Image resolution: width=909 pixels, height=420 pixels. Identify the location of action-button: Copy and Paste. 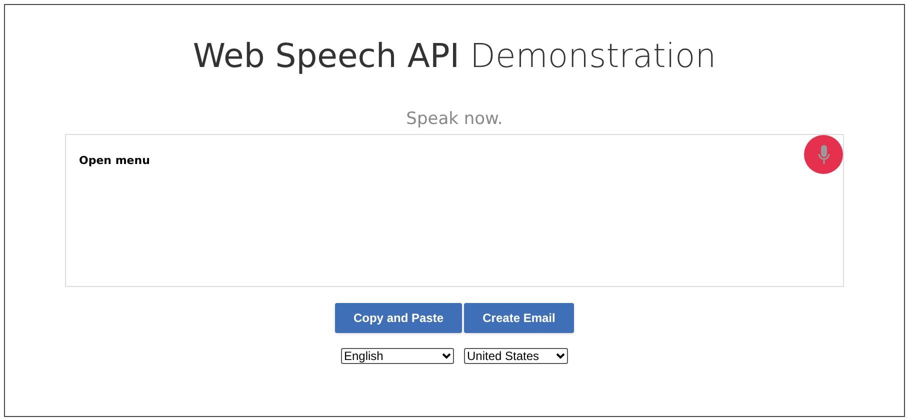
(398, 318).